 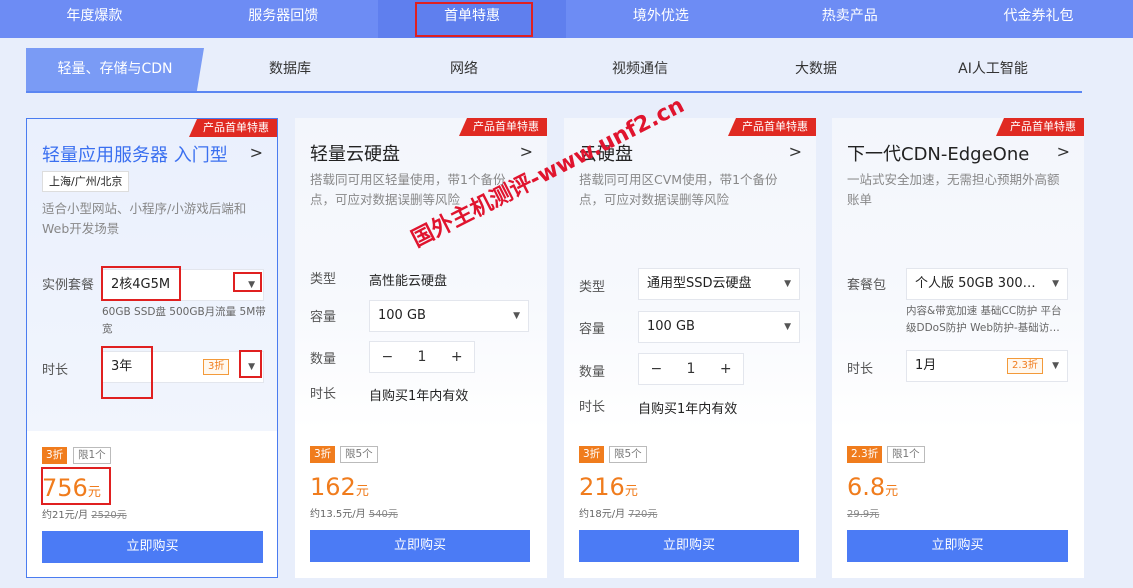 What do you see at coordinates (660, 19) in the screenshot?
I see `top-tab-overseas: 境外优选` at bounding box center [660, 19].